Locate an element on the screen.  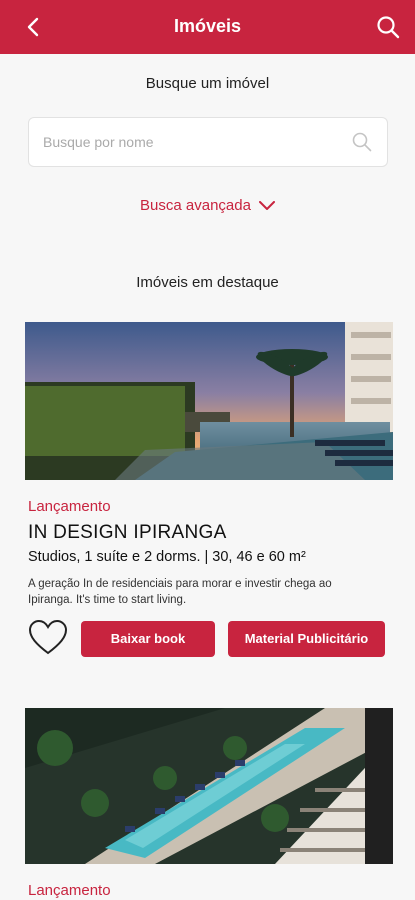
featured-section-title: Imóveis em destaque is located at coordinates (207, 282).